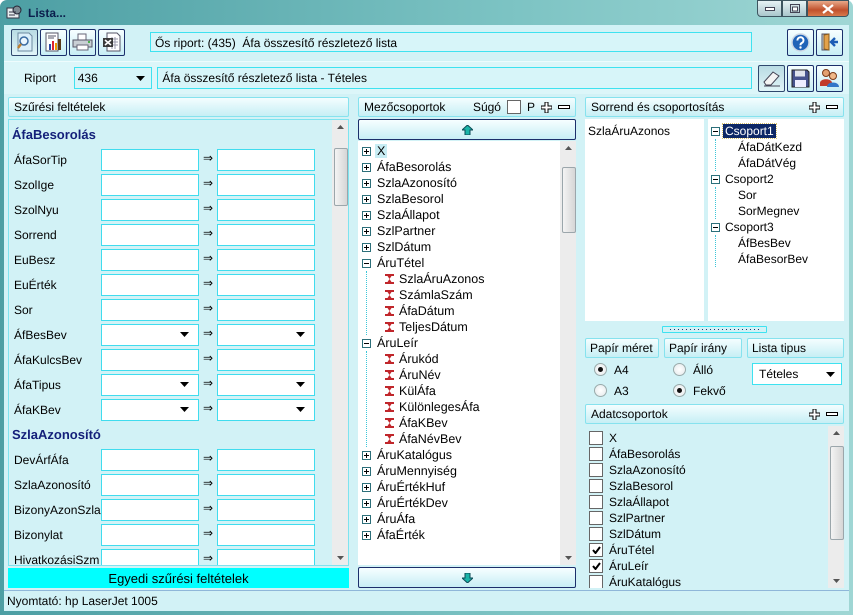  Describe the element at coordinates (749, 227) in the screenshot. I see `group-node: Csoport3` at that location.